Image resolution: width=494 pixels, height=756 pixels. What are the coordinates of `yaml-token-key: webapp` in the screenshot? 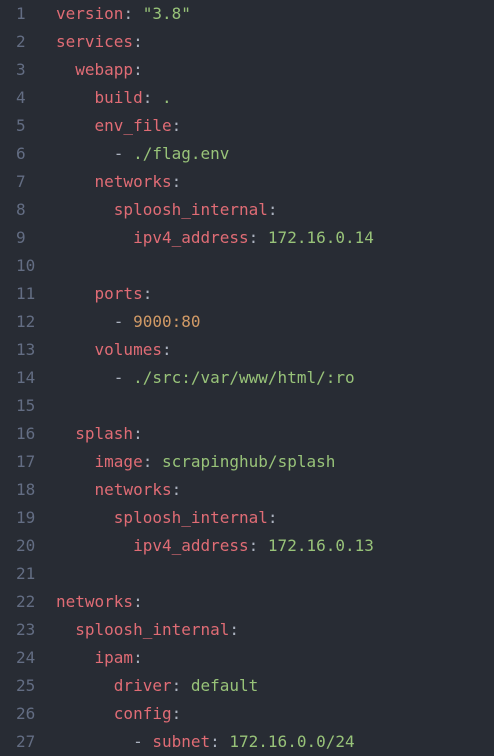 It's located at (104, 69).